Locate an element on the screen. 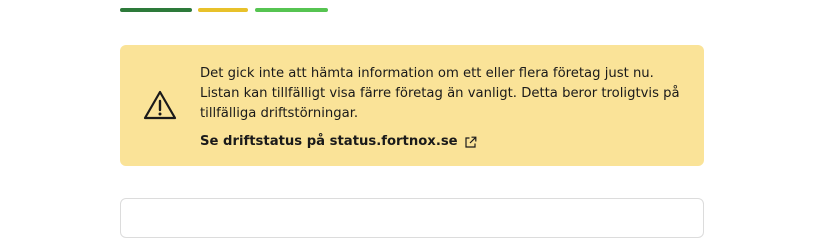 This screenshot has height=240, width=827. content-card is located at coordinates (412, 218).